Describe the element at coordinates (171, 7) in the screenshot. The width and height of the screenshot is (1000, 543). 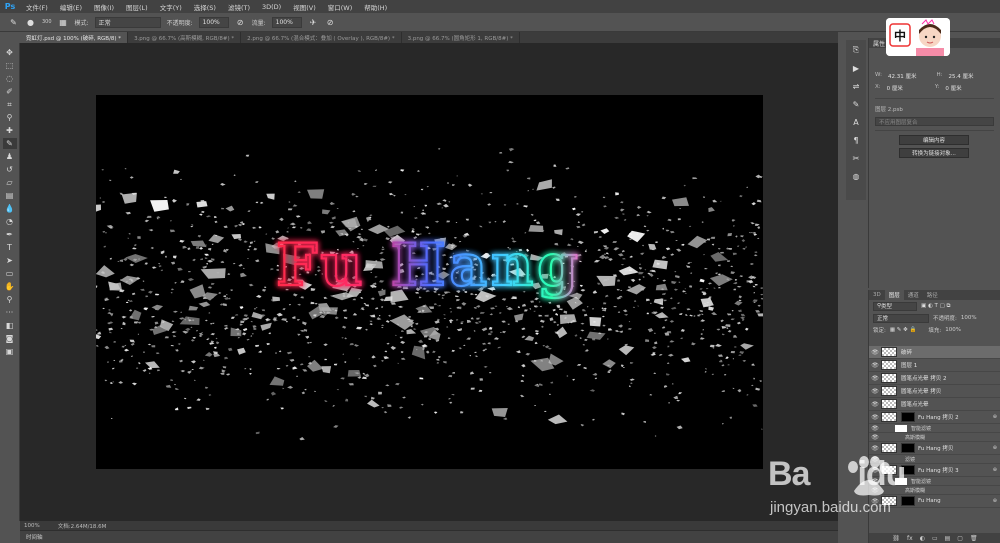
I see `menu-type: 文字(Y)` at that location.